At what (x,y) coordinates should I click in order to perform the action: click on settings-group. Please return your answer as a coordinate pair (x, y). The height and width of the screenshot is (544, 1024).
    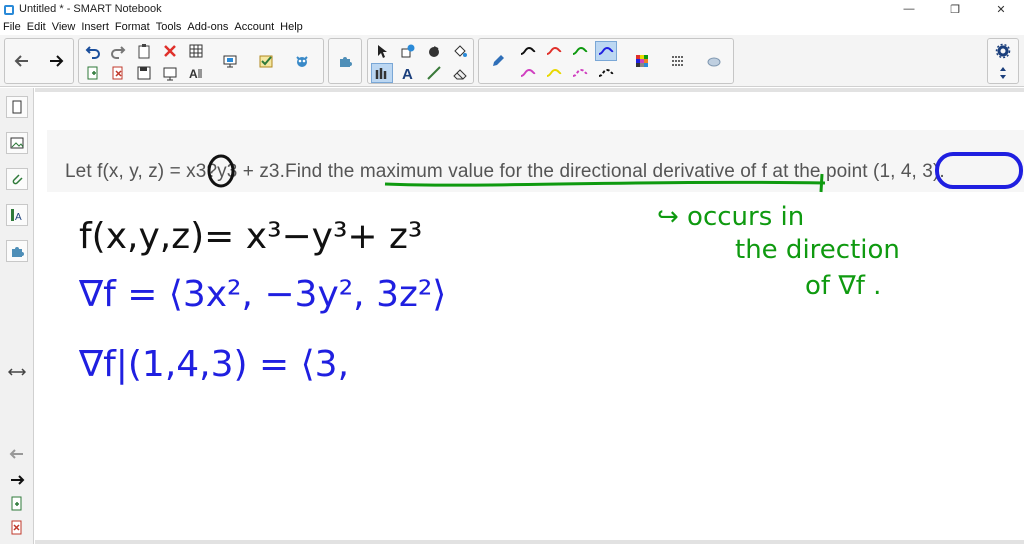
    Looking at the image, I should click on (1003, 61).